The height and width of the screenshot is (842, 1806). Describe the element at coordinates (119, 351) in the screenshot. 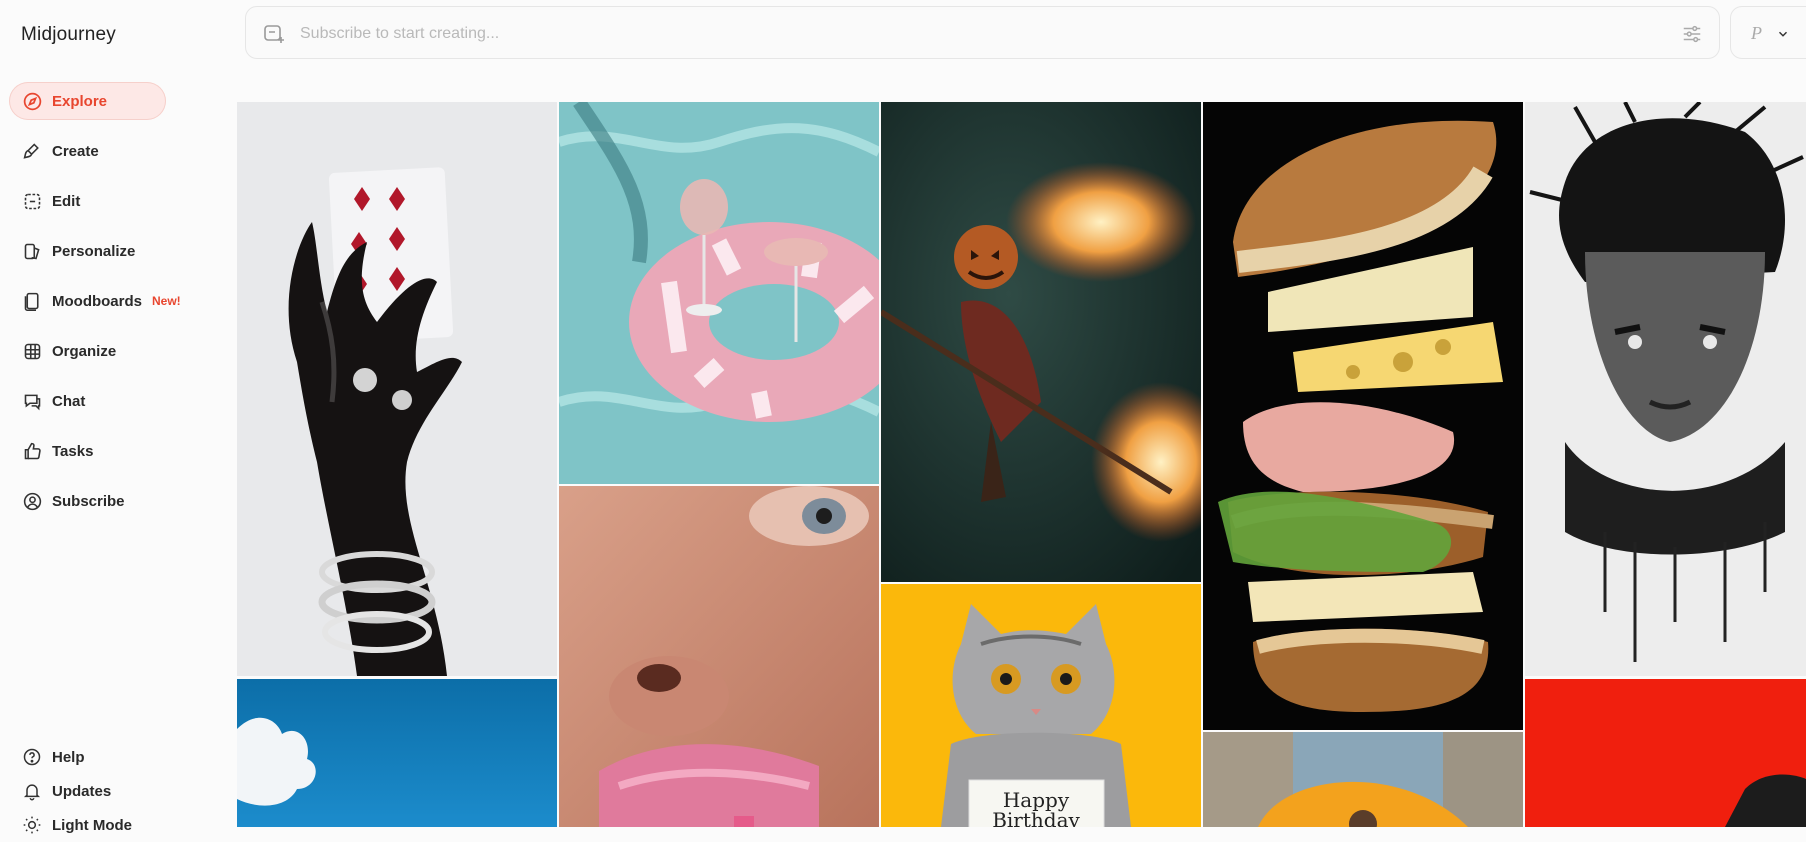

I see `nav-item-organize: Organize` at that location.